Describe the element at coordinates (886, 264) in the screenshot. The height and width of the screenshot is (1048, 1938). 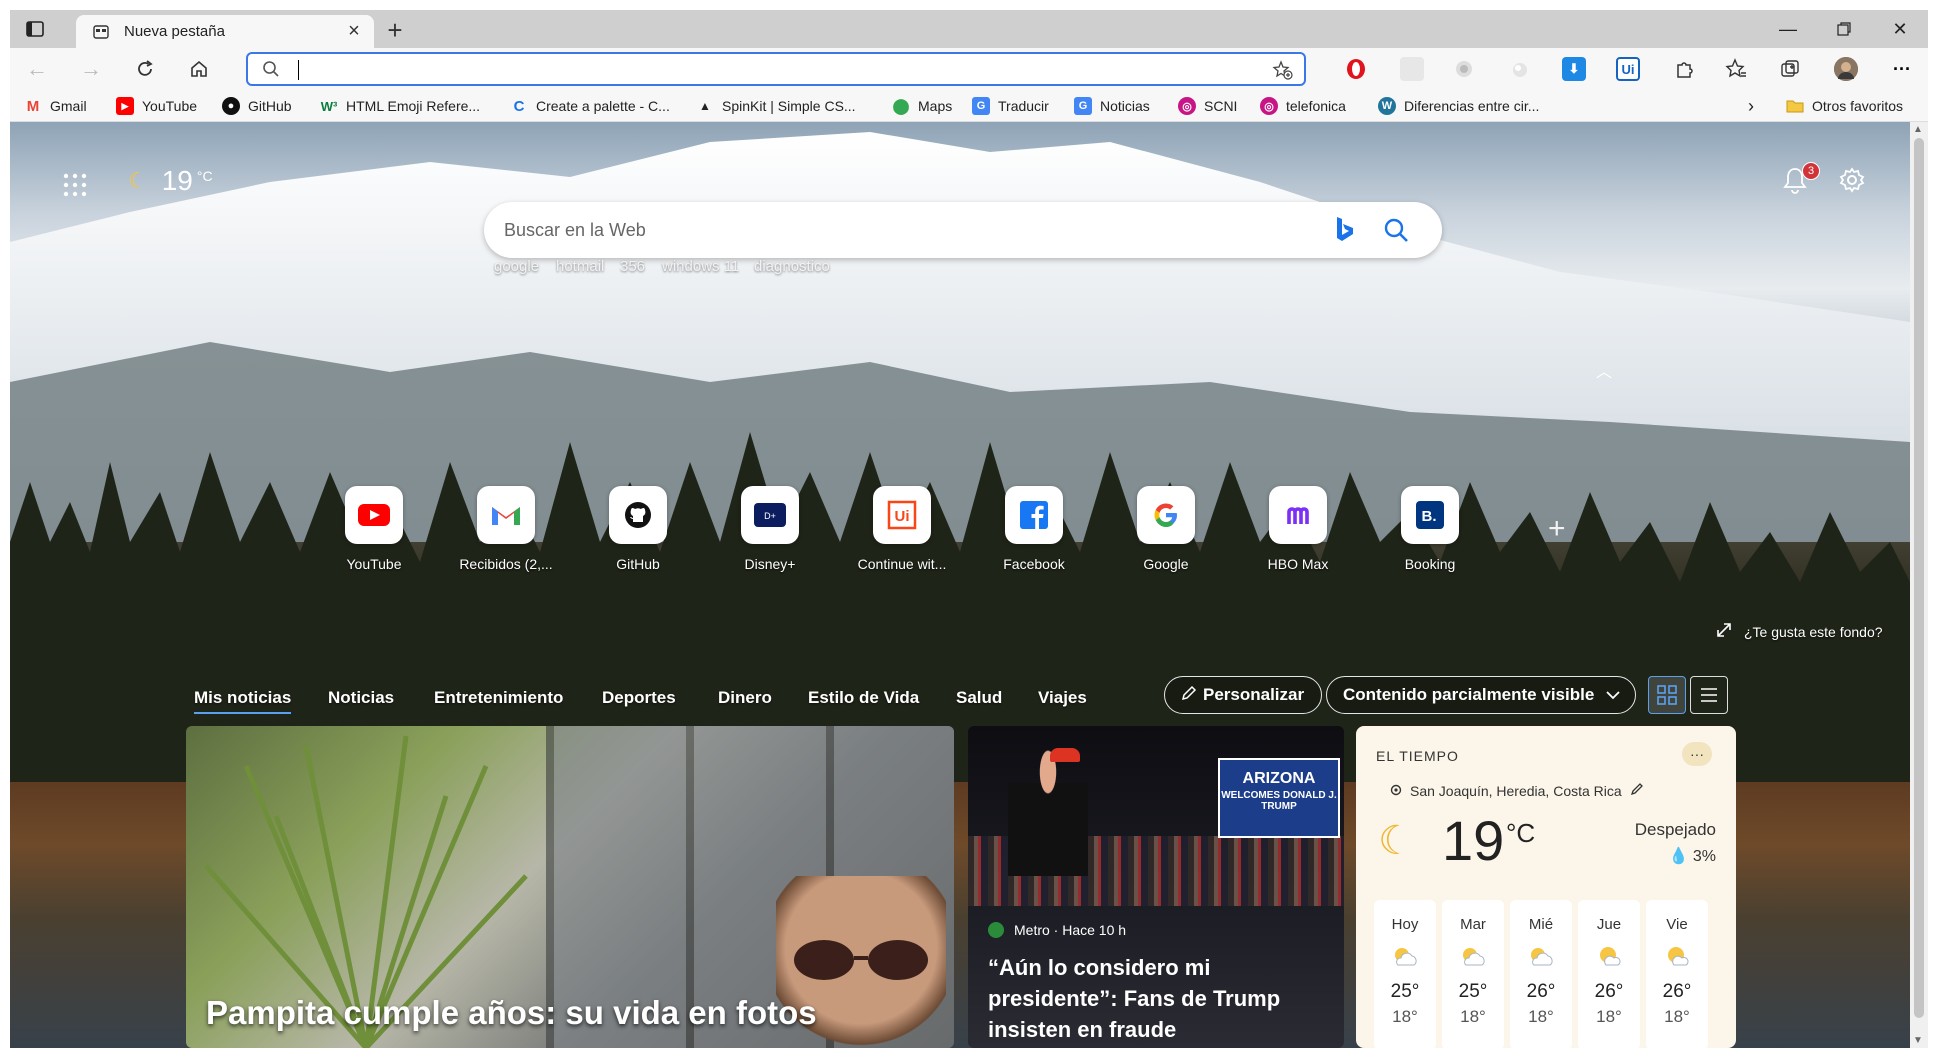
I see `more-suggestions-icon: ···` at that location.